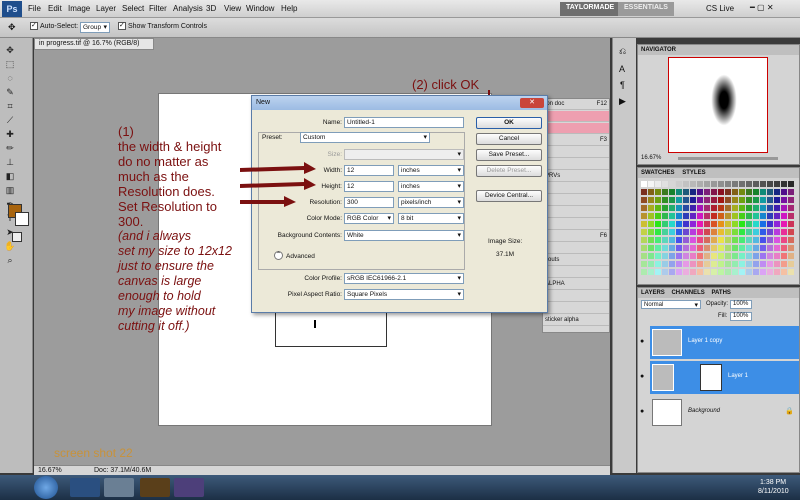 This screenshot has width=800, height=500. Describe the element at coordinates (369, 218) in the screenshot. I see `color-mode-dropdown: RGB Color` at that location.